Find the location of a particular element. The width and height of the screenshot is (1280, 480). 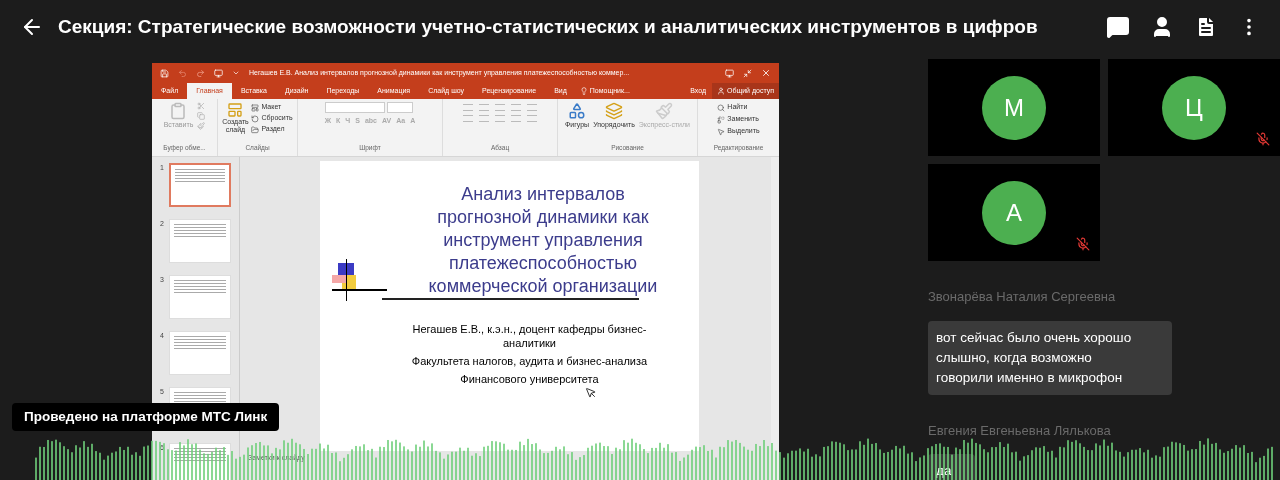

dropdown-icon is located at coordinates (236, 73).